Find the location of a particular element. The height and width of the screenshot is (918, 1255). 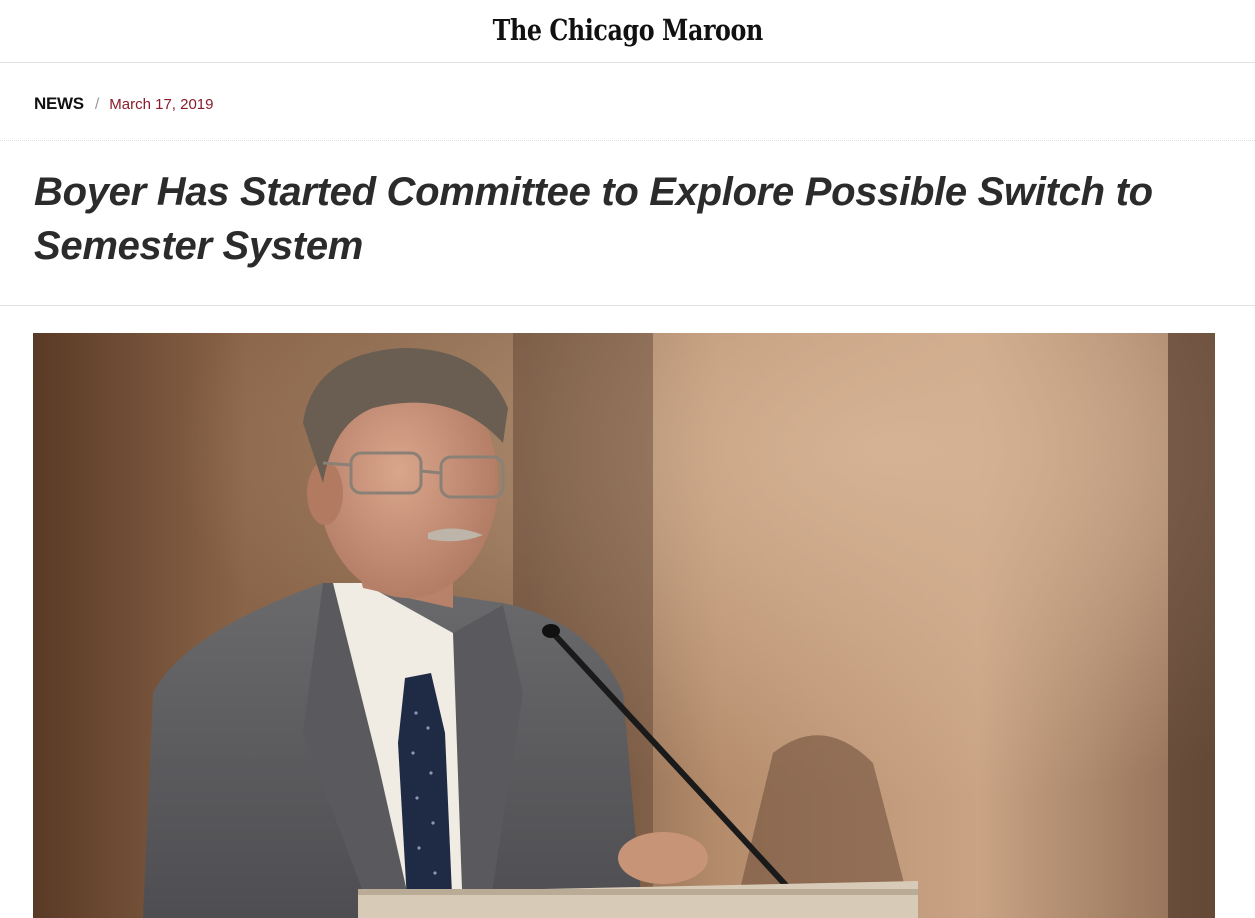

masthead: The Chicago Maroon is located at coordinates (627, 31).